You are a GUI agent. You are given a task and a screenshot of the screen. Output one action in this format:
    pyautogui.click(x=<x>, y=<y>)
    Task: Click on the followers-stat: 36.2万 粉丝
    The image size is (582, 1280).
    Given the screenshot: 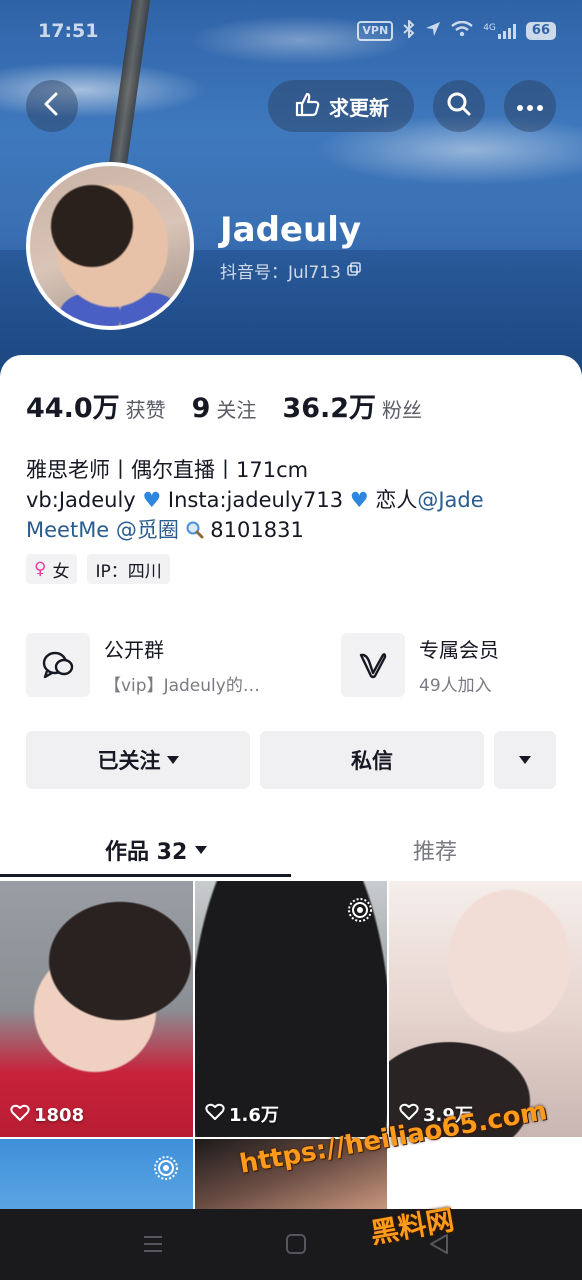 What is the action you would take?
    pyautogui.click(x=352, y=405)
    